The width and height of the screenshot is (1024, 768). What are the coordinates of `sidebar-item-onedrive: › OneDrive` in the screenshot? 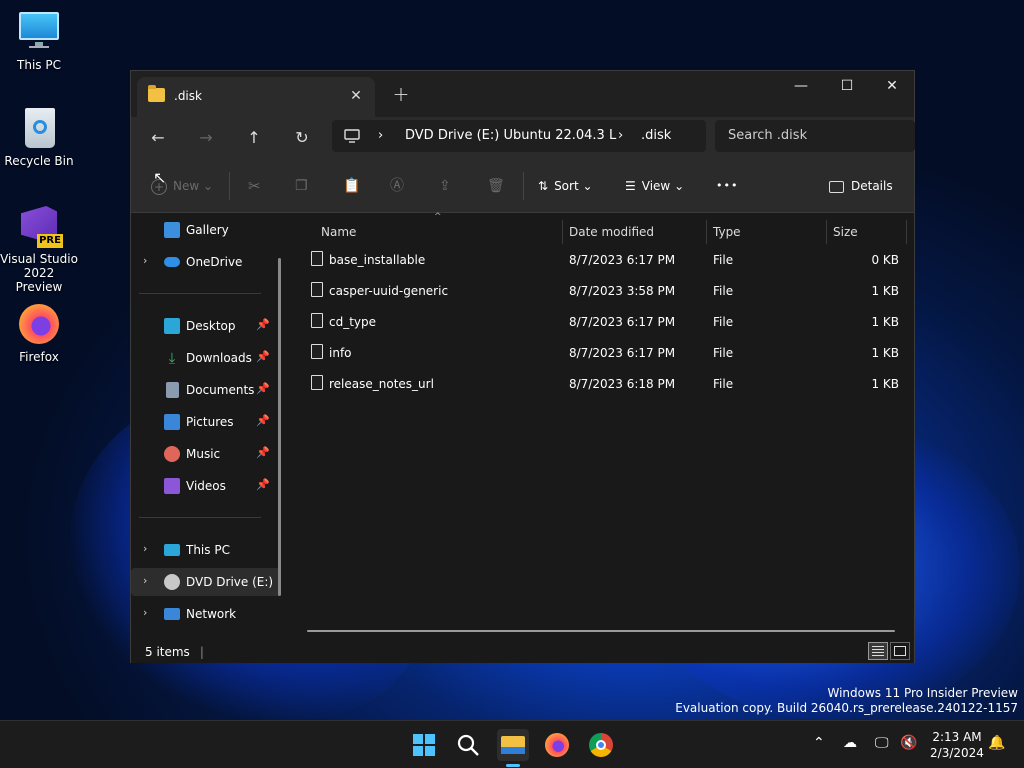 It's located at (206, 262).